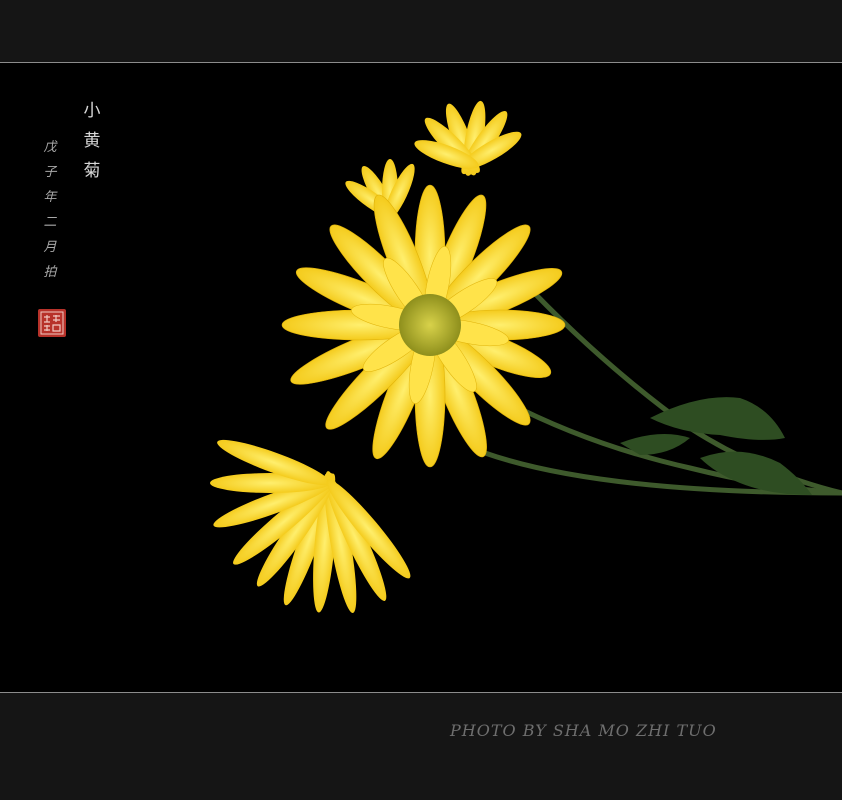  What do you see at coordinates (662, 385) in the screenshot?
I see `stems` at bounding box center [662, 385].